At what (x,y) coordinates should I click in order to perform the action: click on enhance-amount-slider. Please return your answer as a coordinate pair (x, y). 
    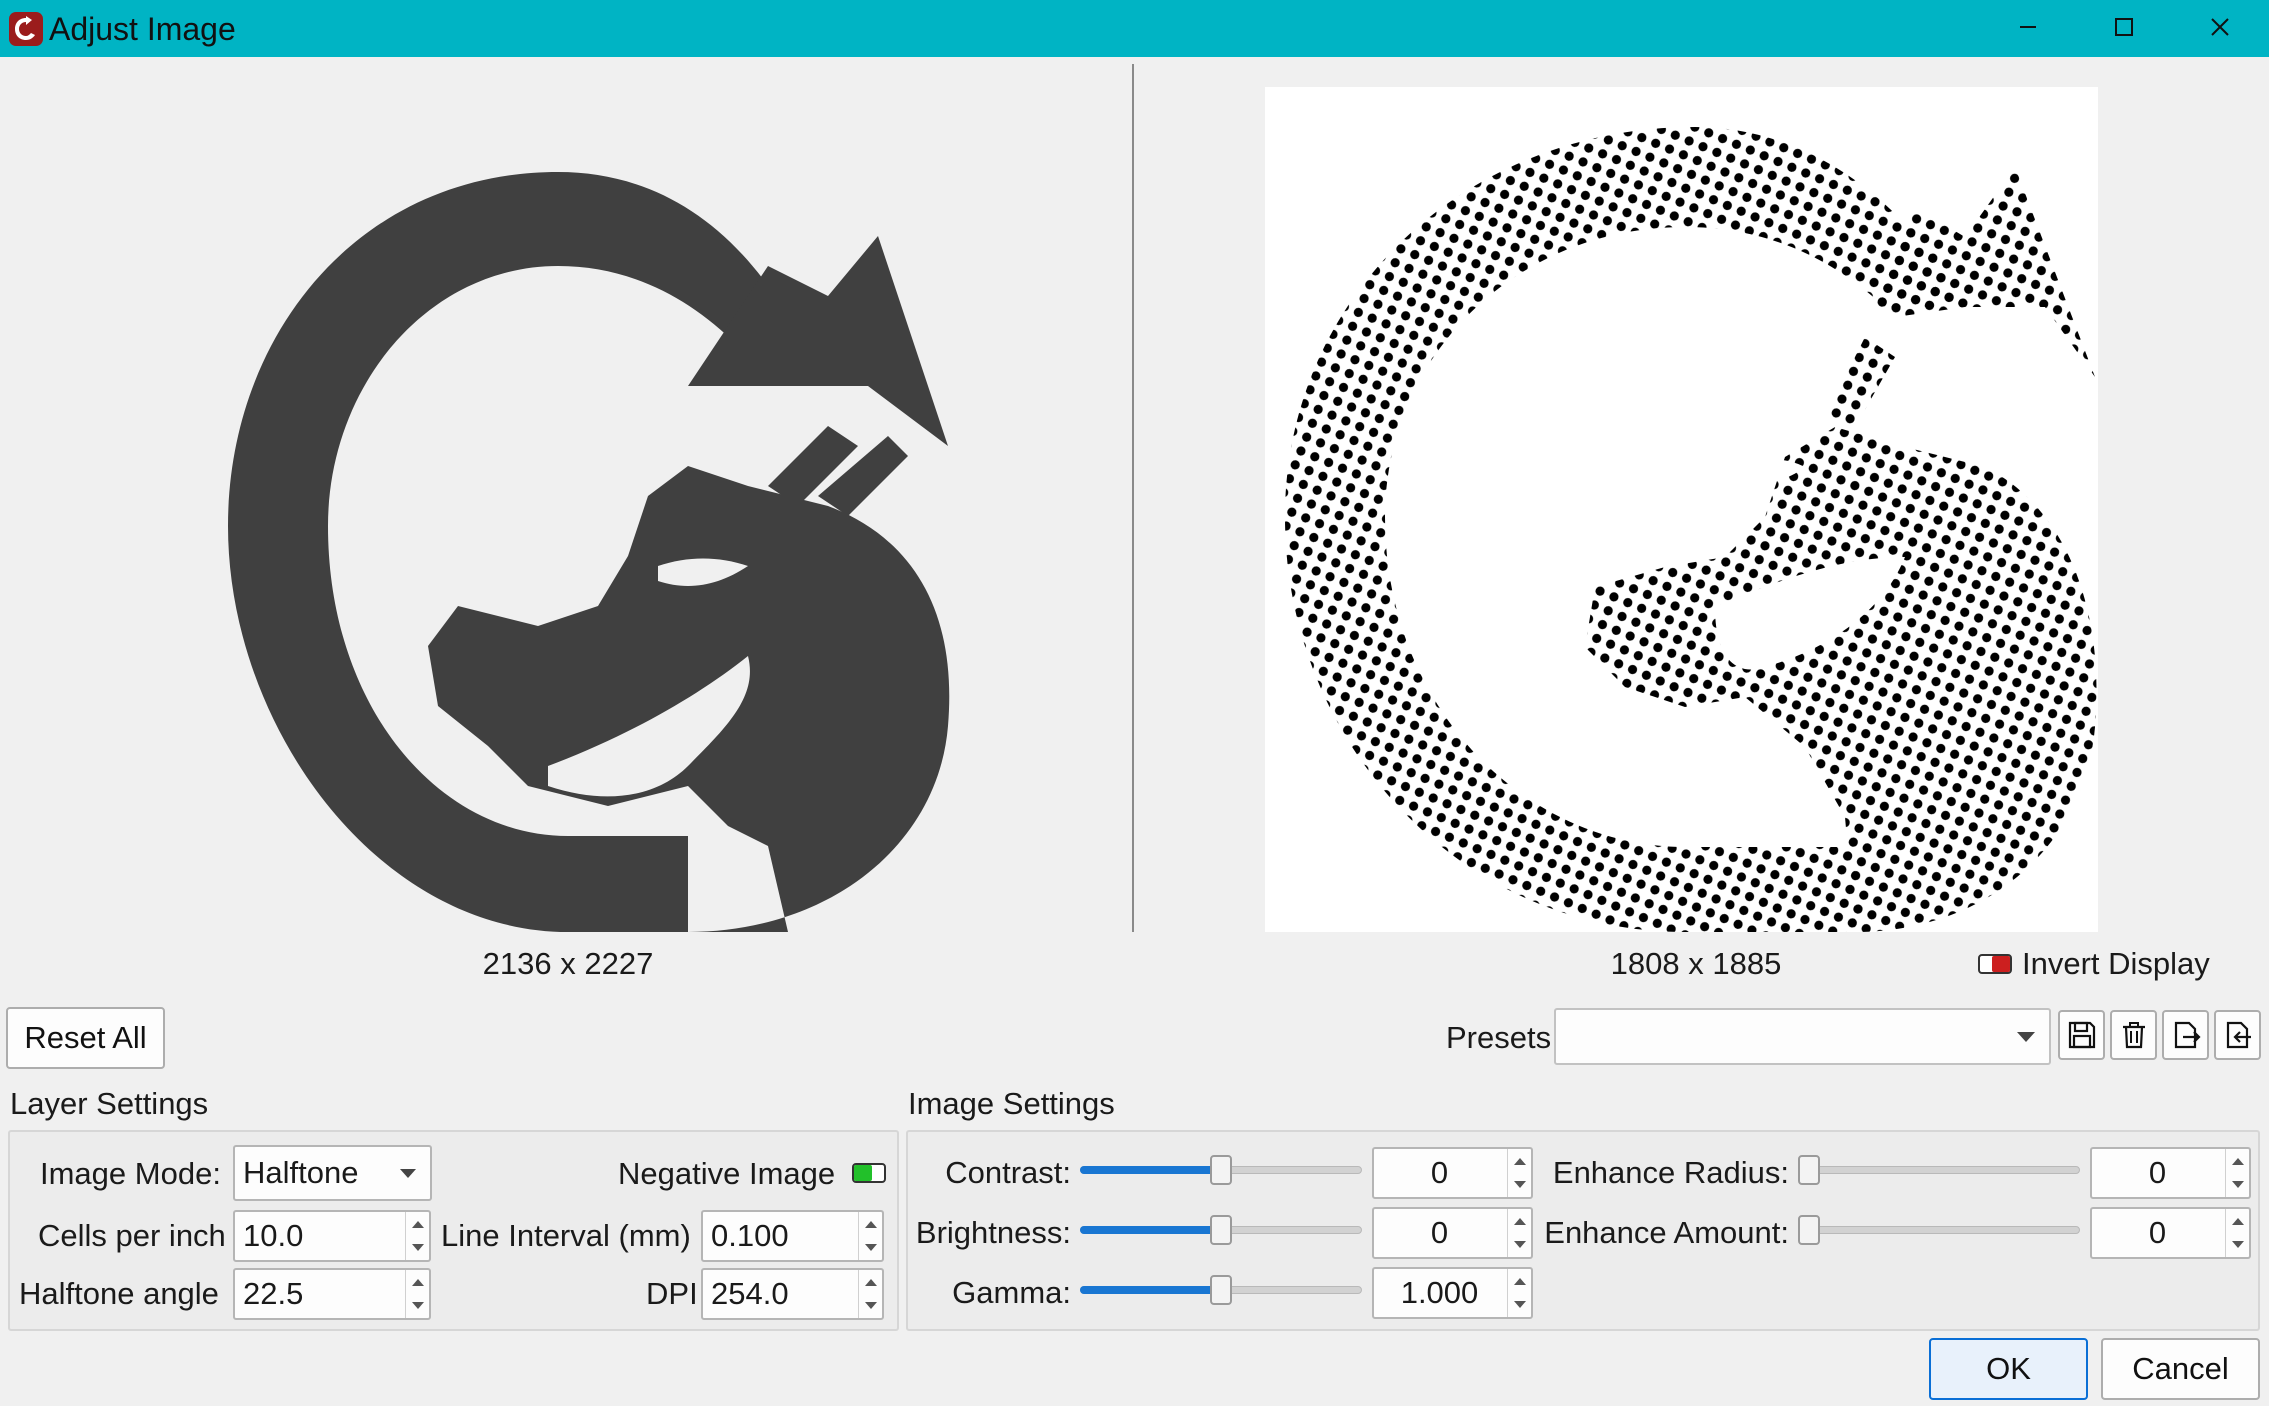
    Looking at the image, I should click on (1939, 1230).